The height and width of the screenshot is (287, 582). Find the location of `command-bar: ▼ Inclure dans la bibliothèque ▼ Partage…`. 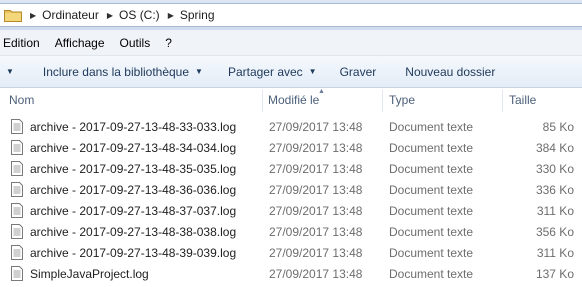

command-bar: ▼ Inclure dans la bibliothèque ▼ Partage… is located at coordinates (291, 72).